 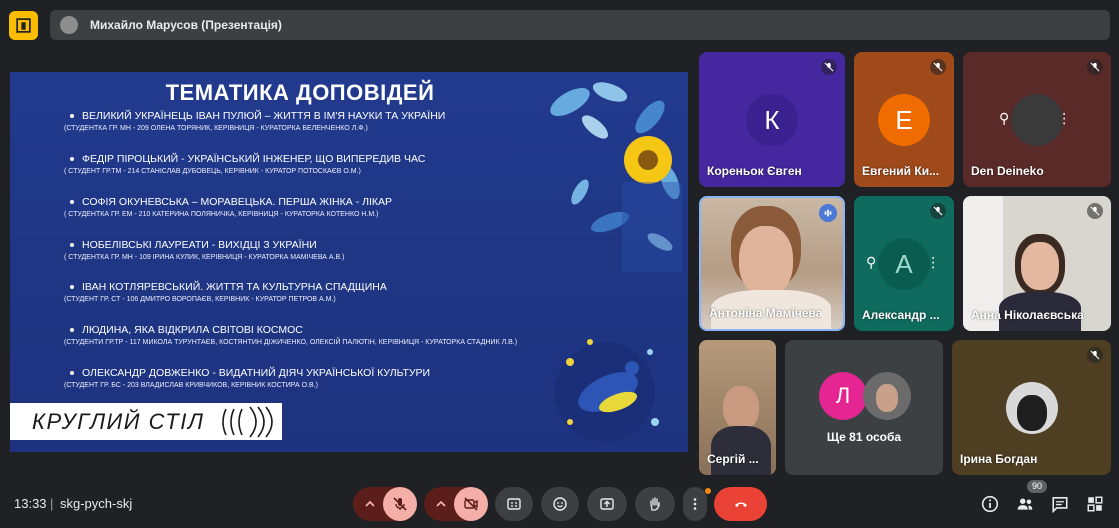 I want to click on activities-icon, so click(x=1095, y=504).